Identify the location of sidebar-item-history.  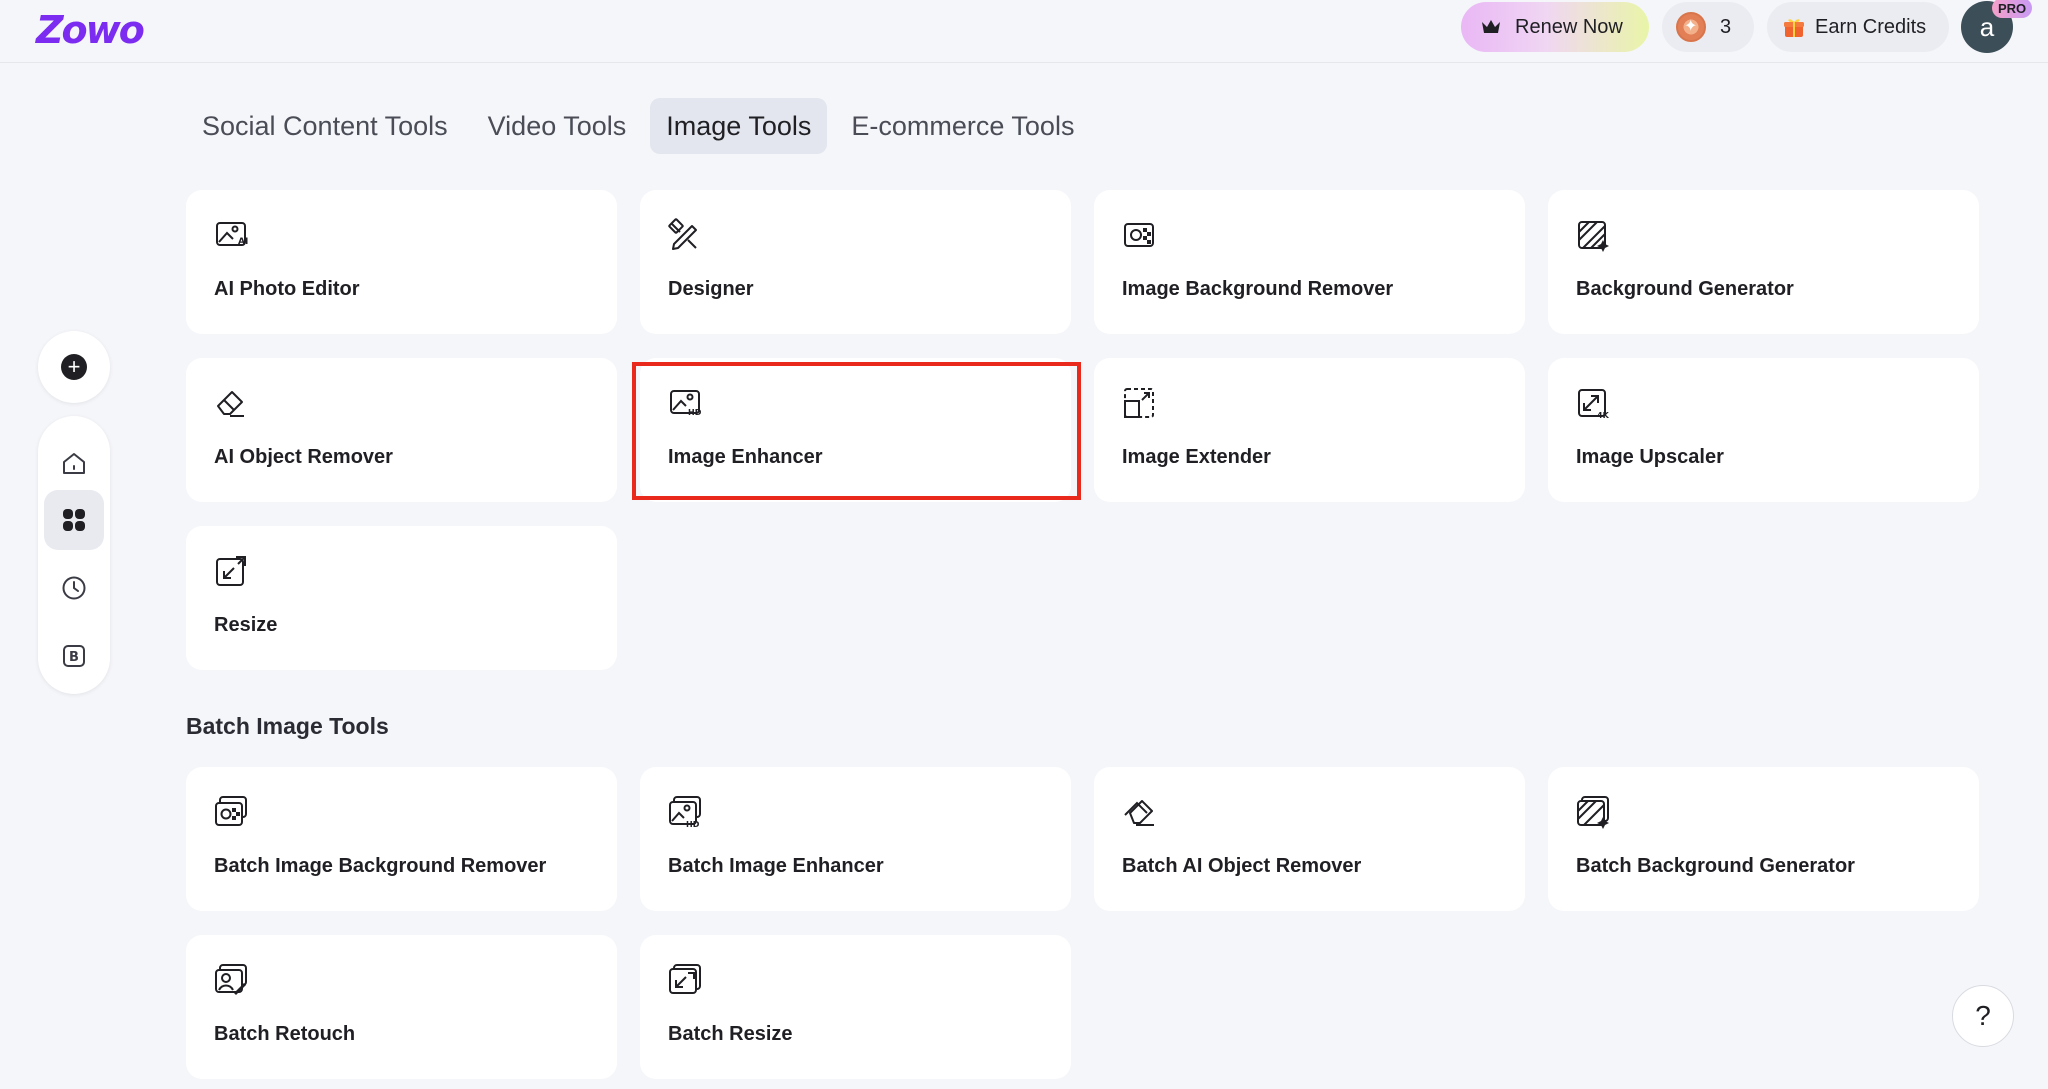
(74, 588).